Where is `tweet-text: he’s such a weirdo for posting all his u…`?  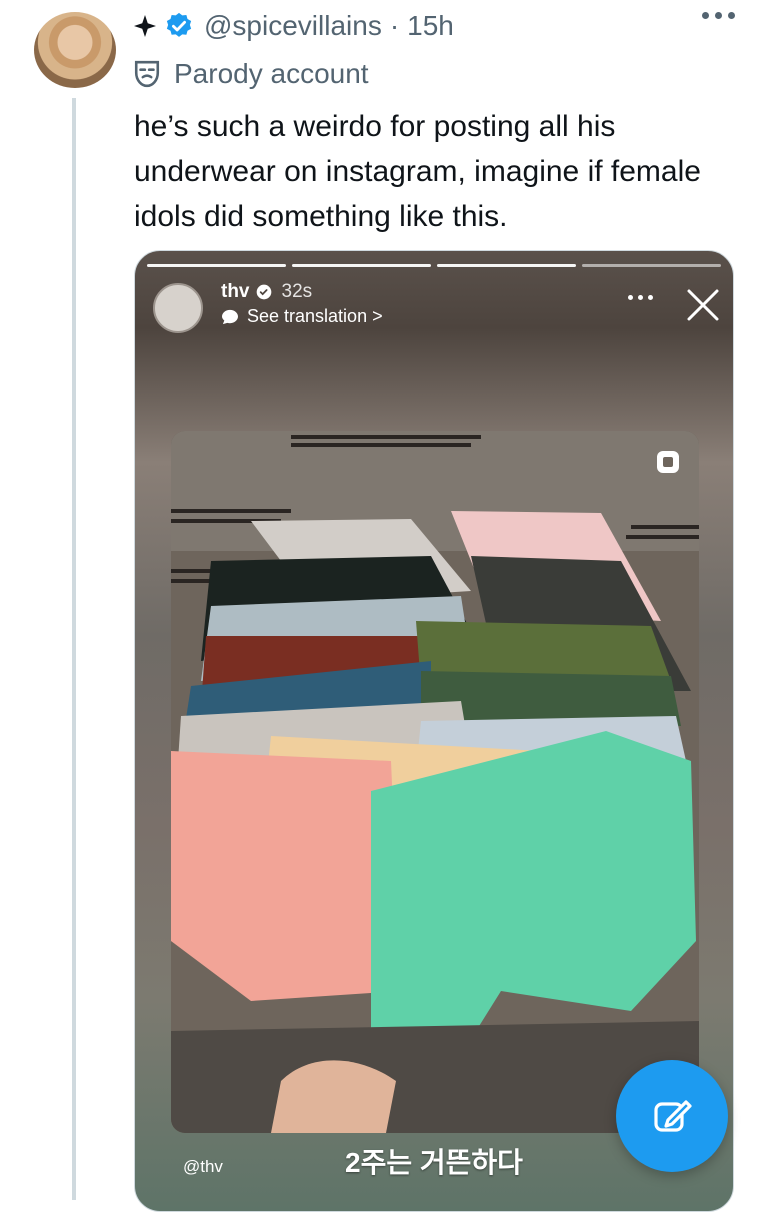 tweet-text: he’s such a weirdo for posting all his u… is located at coordinates (417, 171).